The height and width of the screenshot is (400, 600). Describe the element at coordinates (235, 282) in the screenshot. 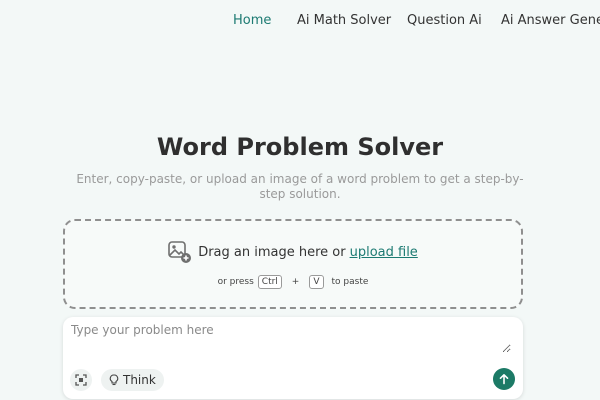

I see `paste-hint-prefix: or press` at that location.